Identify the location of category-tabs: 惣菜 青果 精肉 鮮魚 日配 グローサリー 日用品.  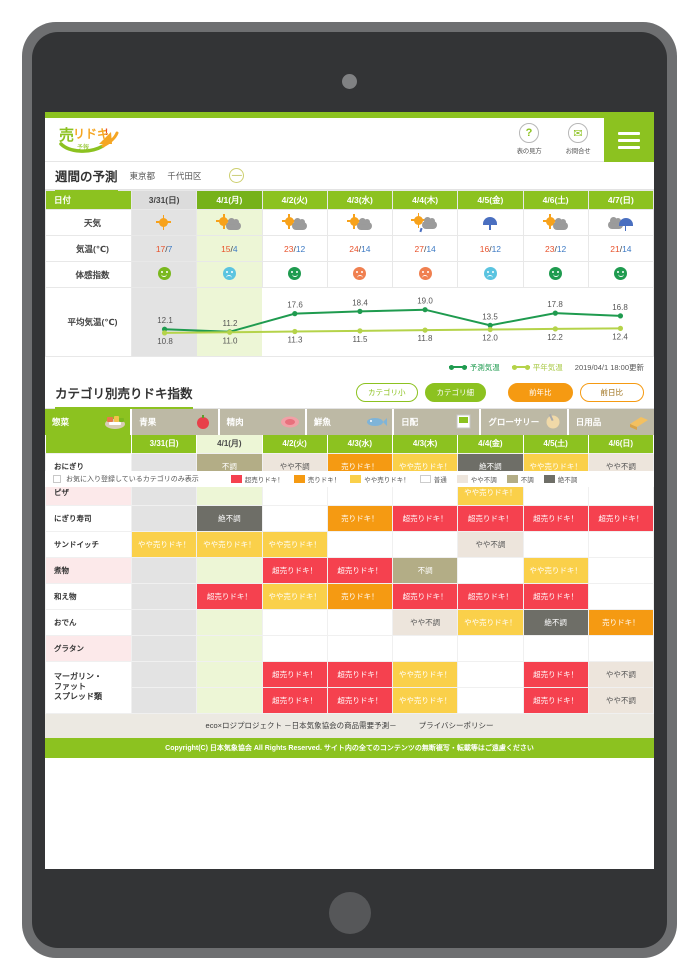
(349, 422).